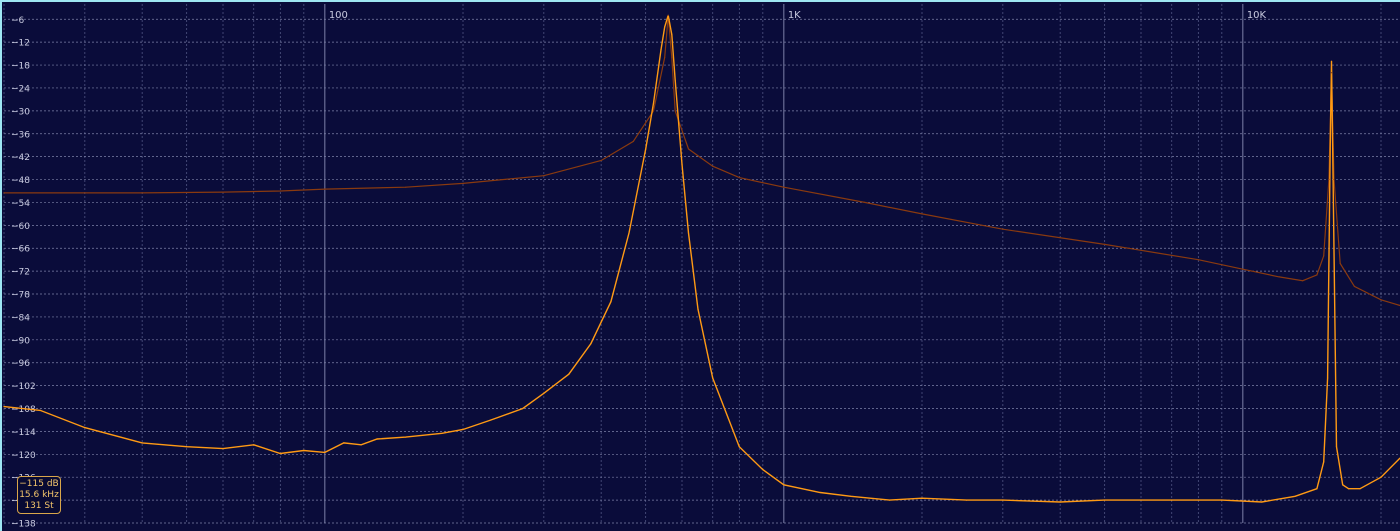 The height and width of the screenshot is (531, 1400). I want to click on y-tick-label: −66, so click(20, 250).